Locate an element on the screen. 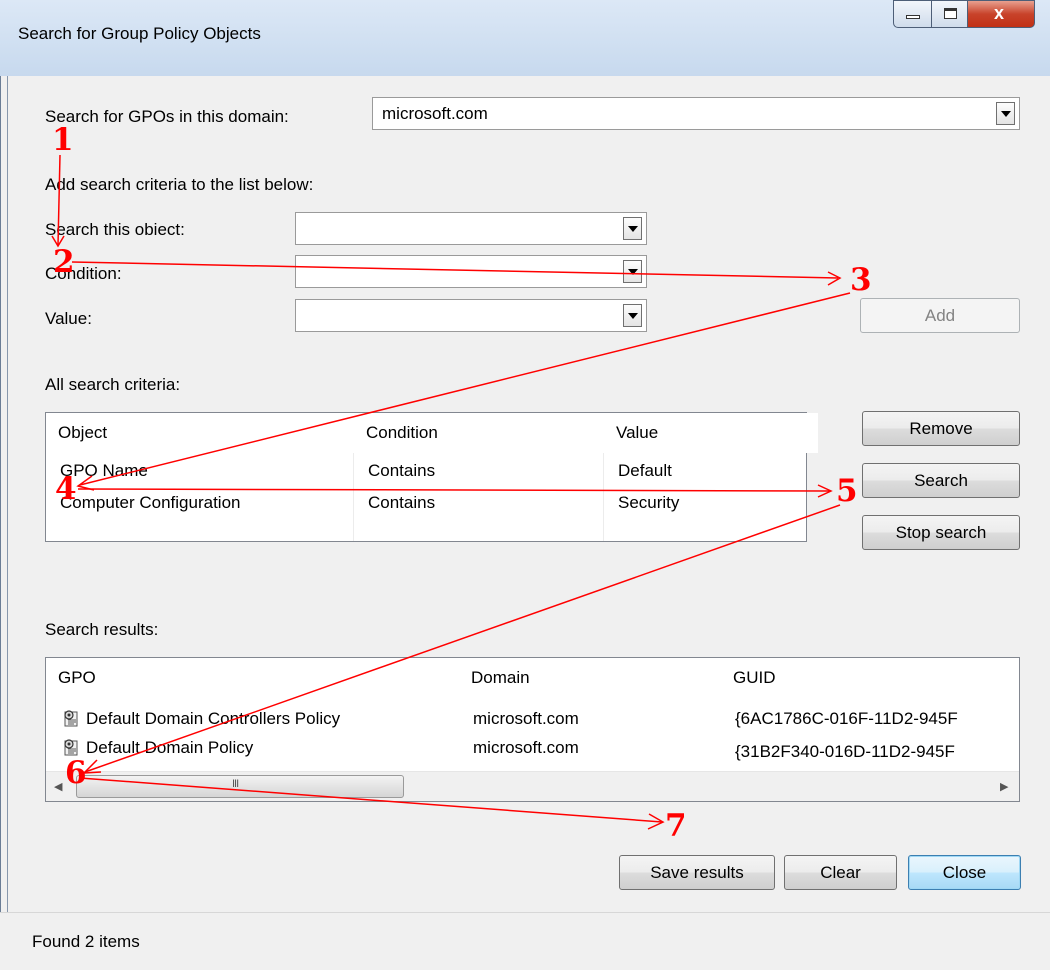  search-button: Search is located at coordinates (941, 480).